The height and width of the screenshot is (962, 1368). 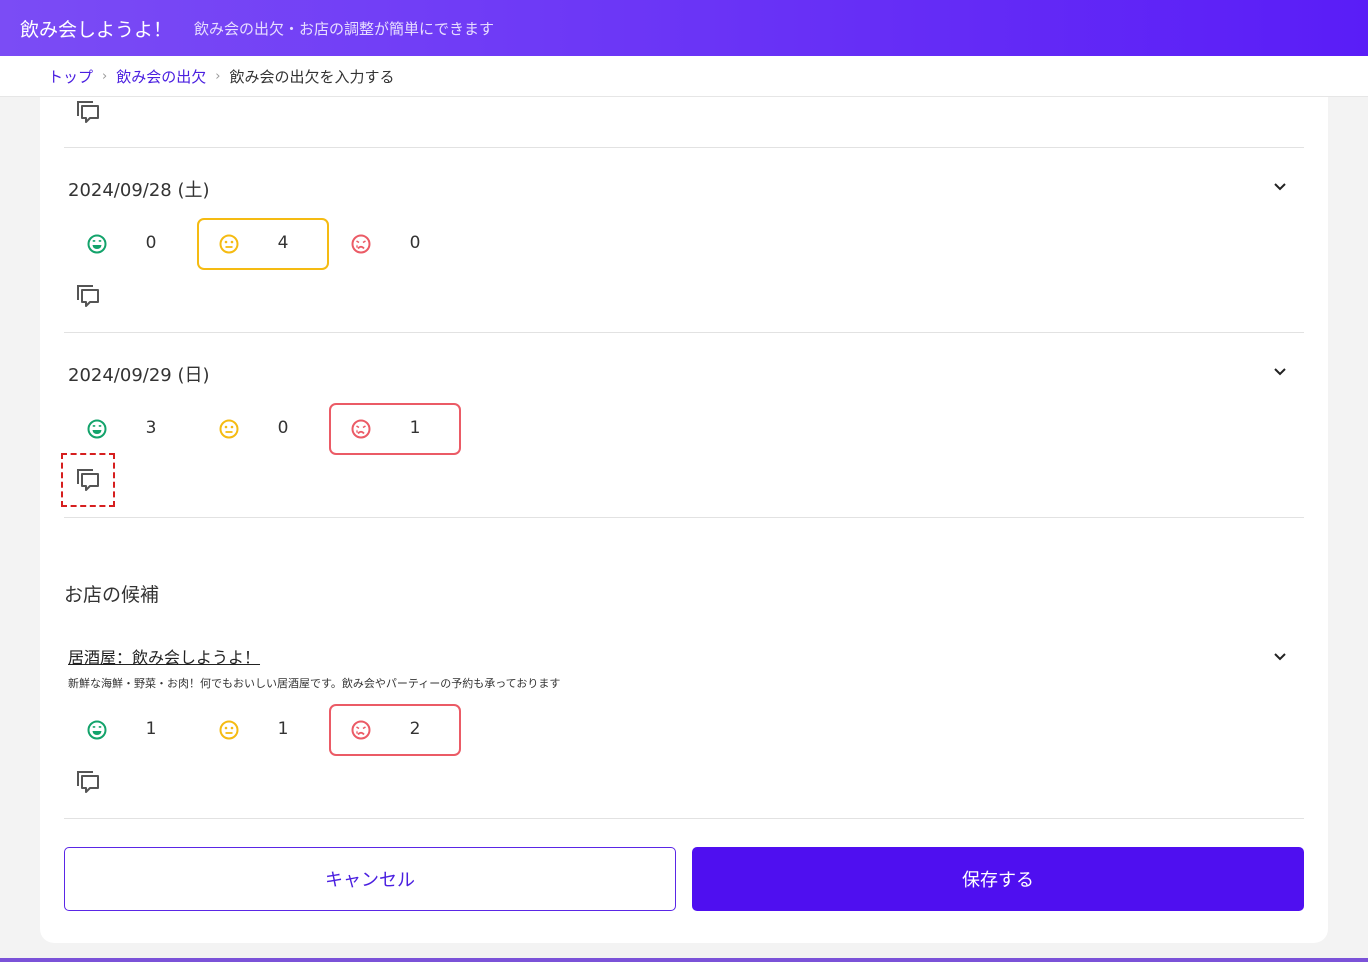 What do you see at coordinates (684, 76) in the screenshot?
I see `breadcrumb: トップ › 飲み会の出欠 › 飲み会の出欠を入力する` at bounding box center [684, 76].